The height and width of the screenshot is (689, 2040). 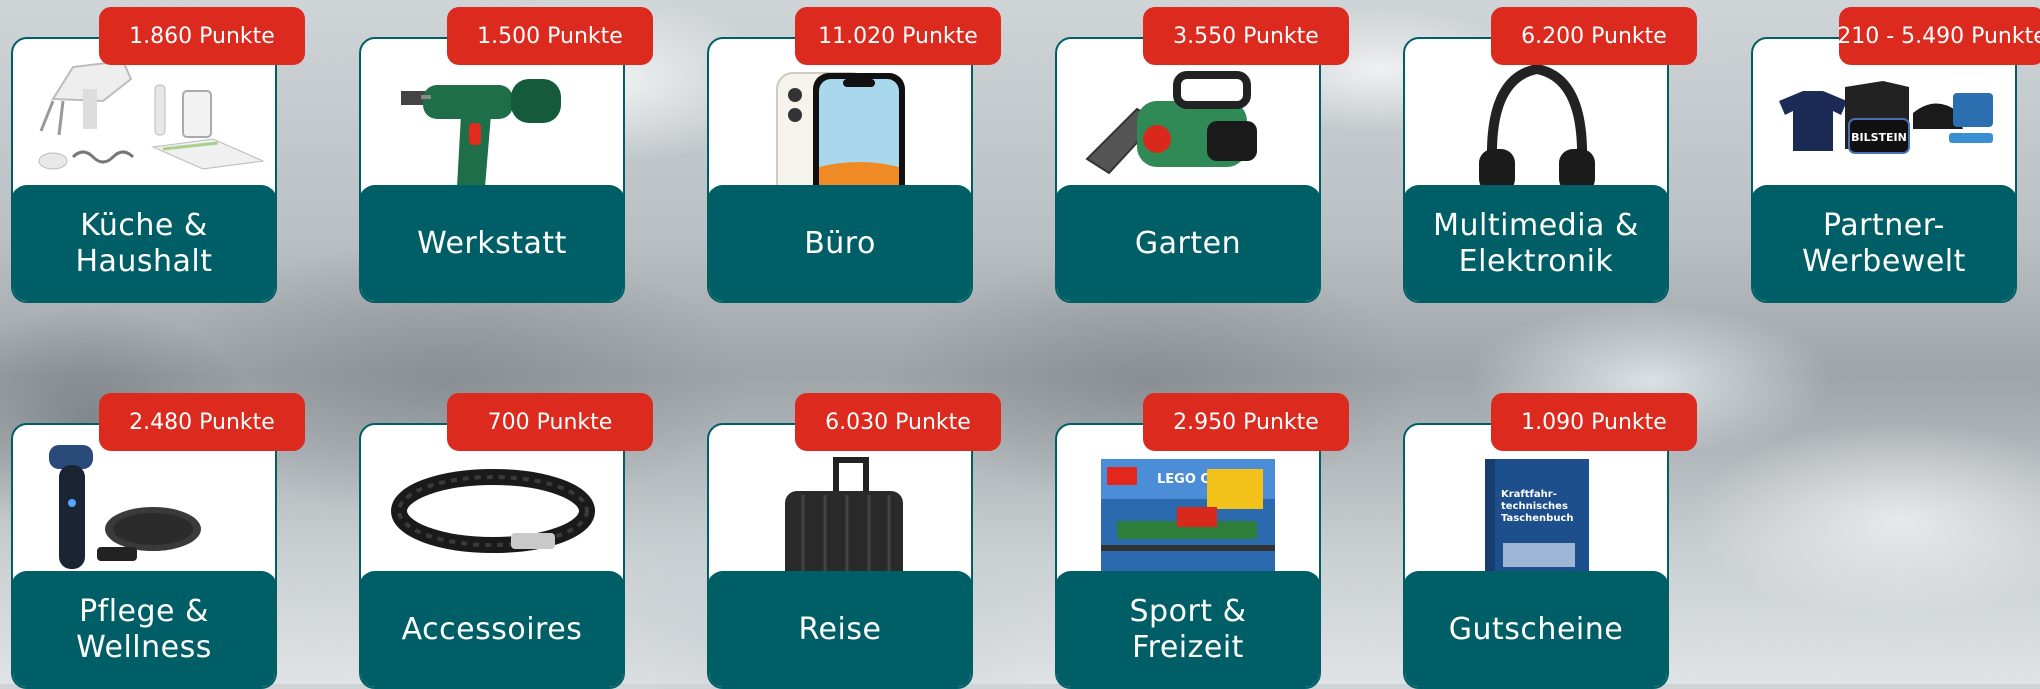 What do you see at coordinates (202, 422) in the screenshot?
I see `points-badge: 2.480 Punkte` at bounding box center [202, 422].